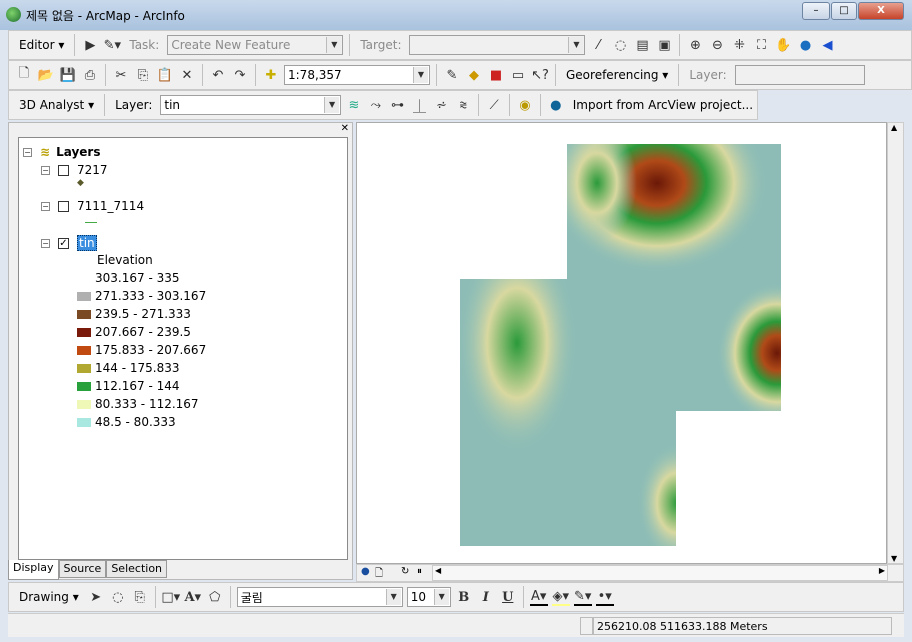  What do you see at coordinates (582, 597) in the screenshot?
I see `line-color-icon: ✎▾` at bounding box center [582, 597].